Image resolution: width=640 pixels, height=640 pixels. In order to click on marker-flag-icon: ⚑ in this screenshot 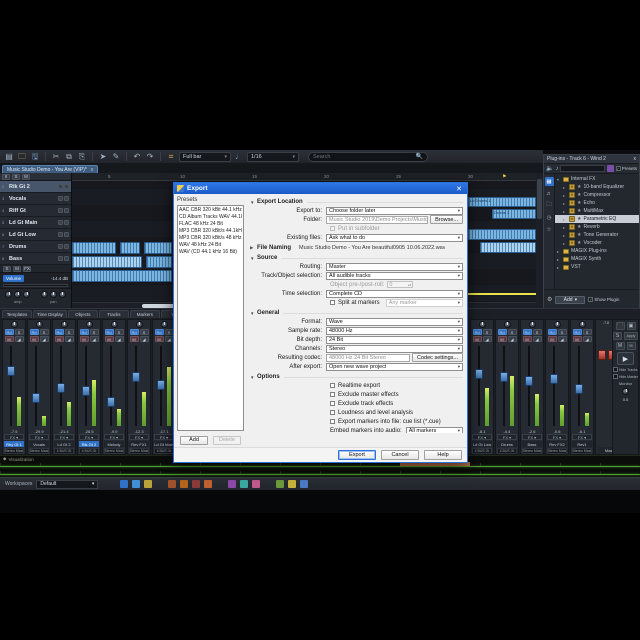, I will do `click(504, 177)`.